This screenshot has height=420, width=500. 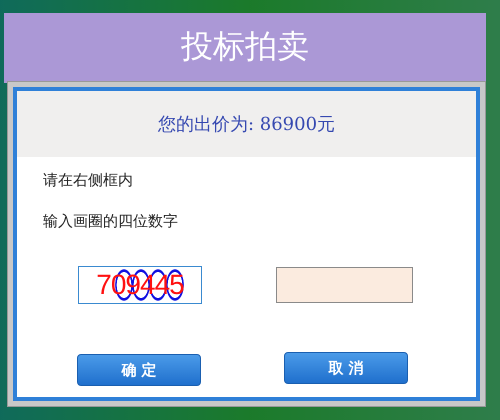 I want to click on page-title: 投标拍卖, so click(x=245, y=46).